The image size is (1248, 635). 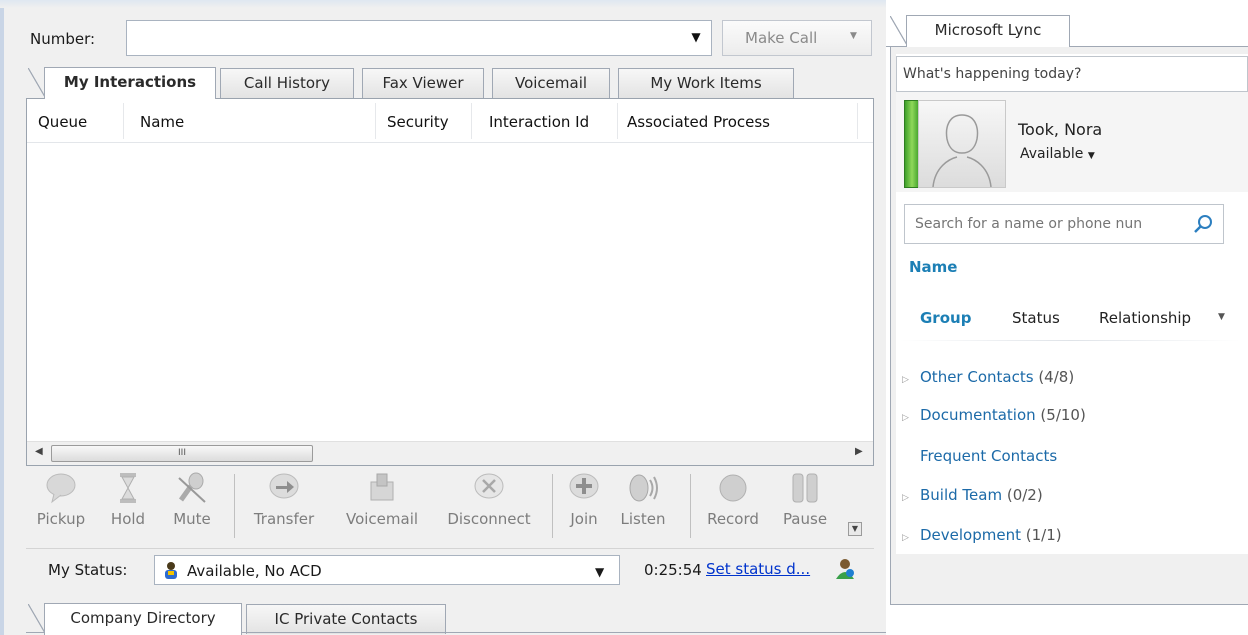 What do you see at coordinates (805, 488) in the screenshot?
I see `pause-icon` at bounding box center [805, 488].